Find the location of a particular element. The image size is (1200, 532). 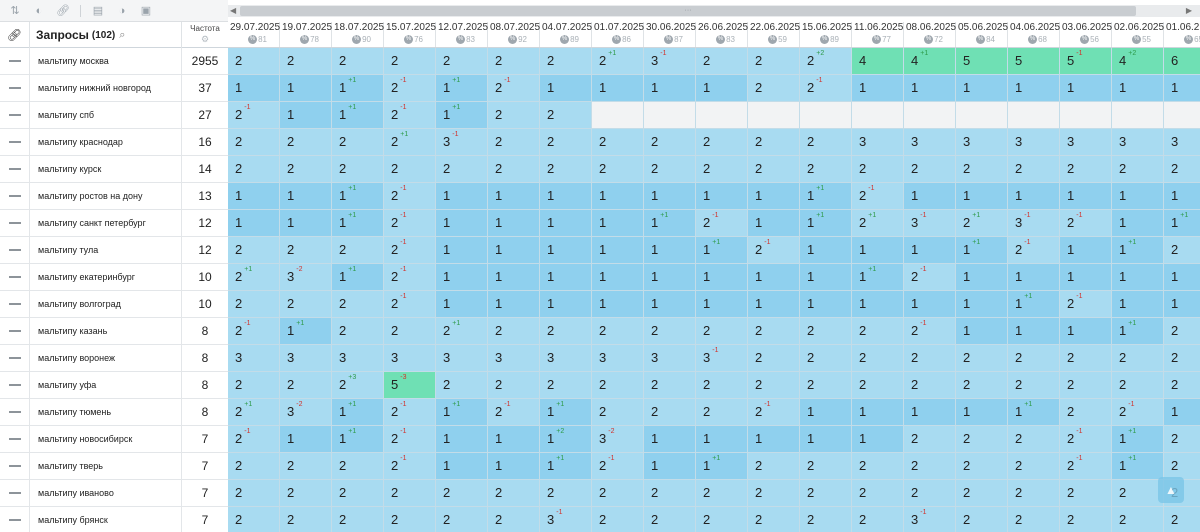

date-column-header: 11.06.2025% 77 is located at coordinates (878, 34).